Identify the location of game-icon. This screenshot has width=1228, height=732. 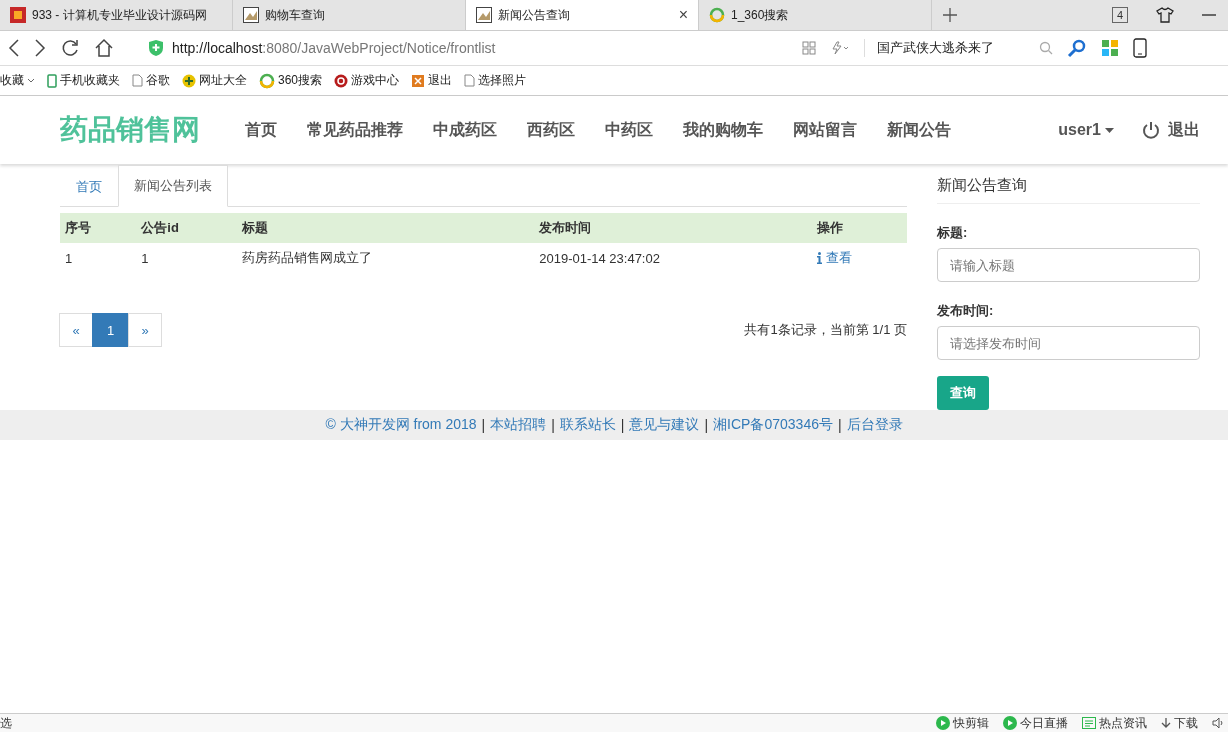
(341, 80).